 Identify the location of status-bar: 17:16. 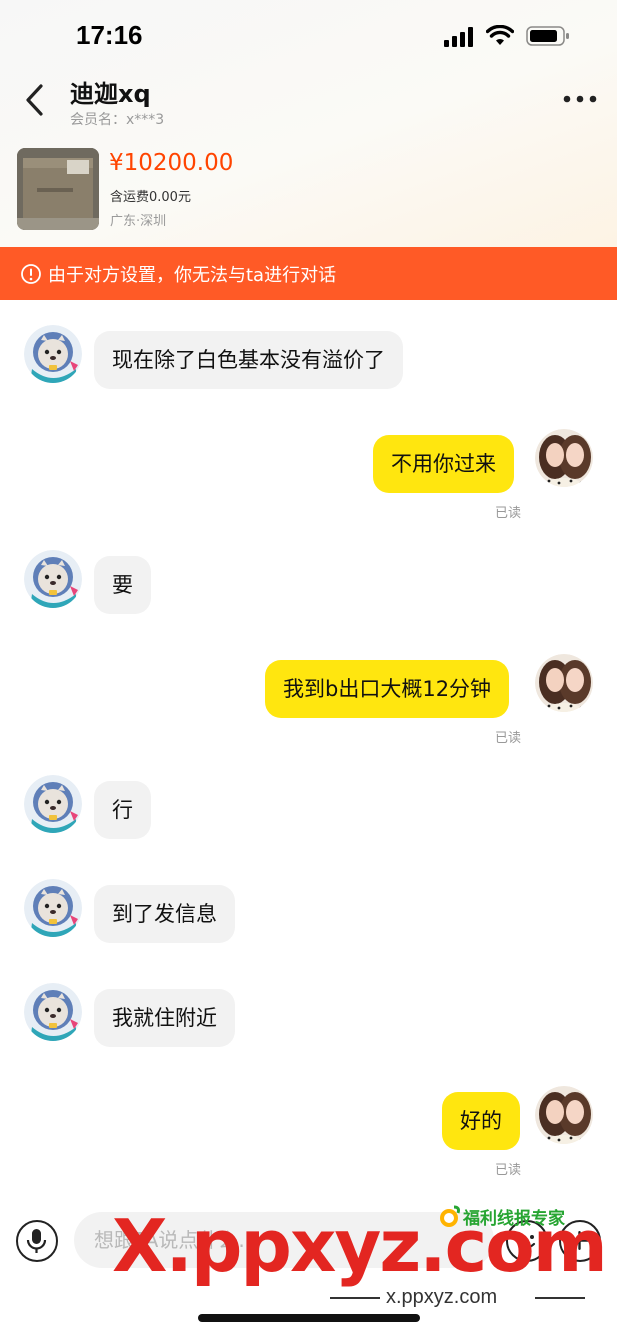
(308, 36).